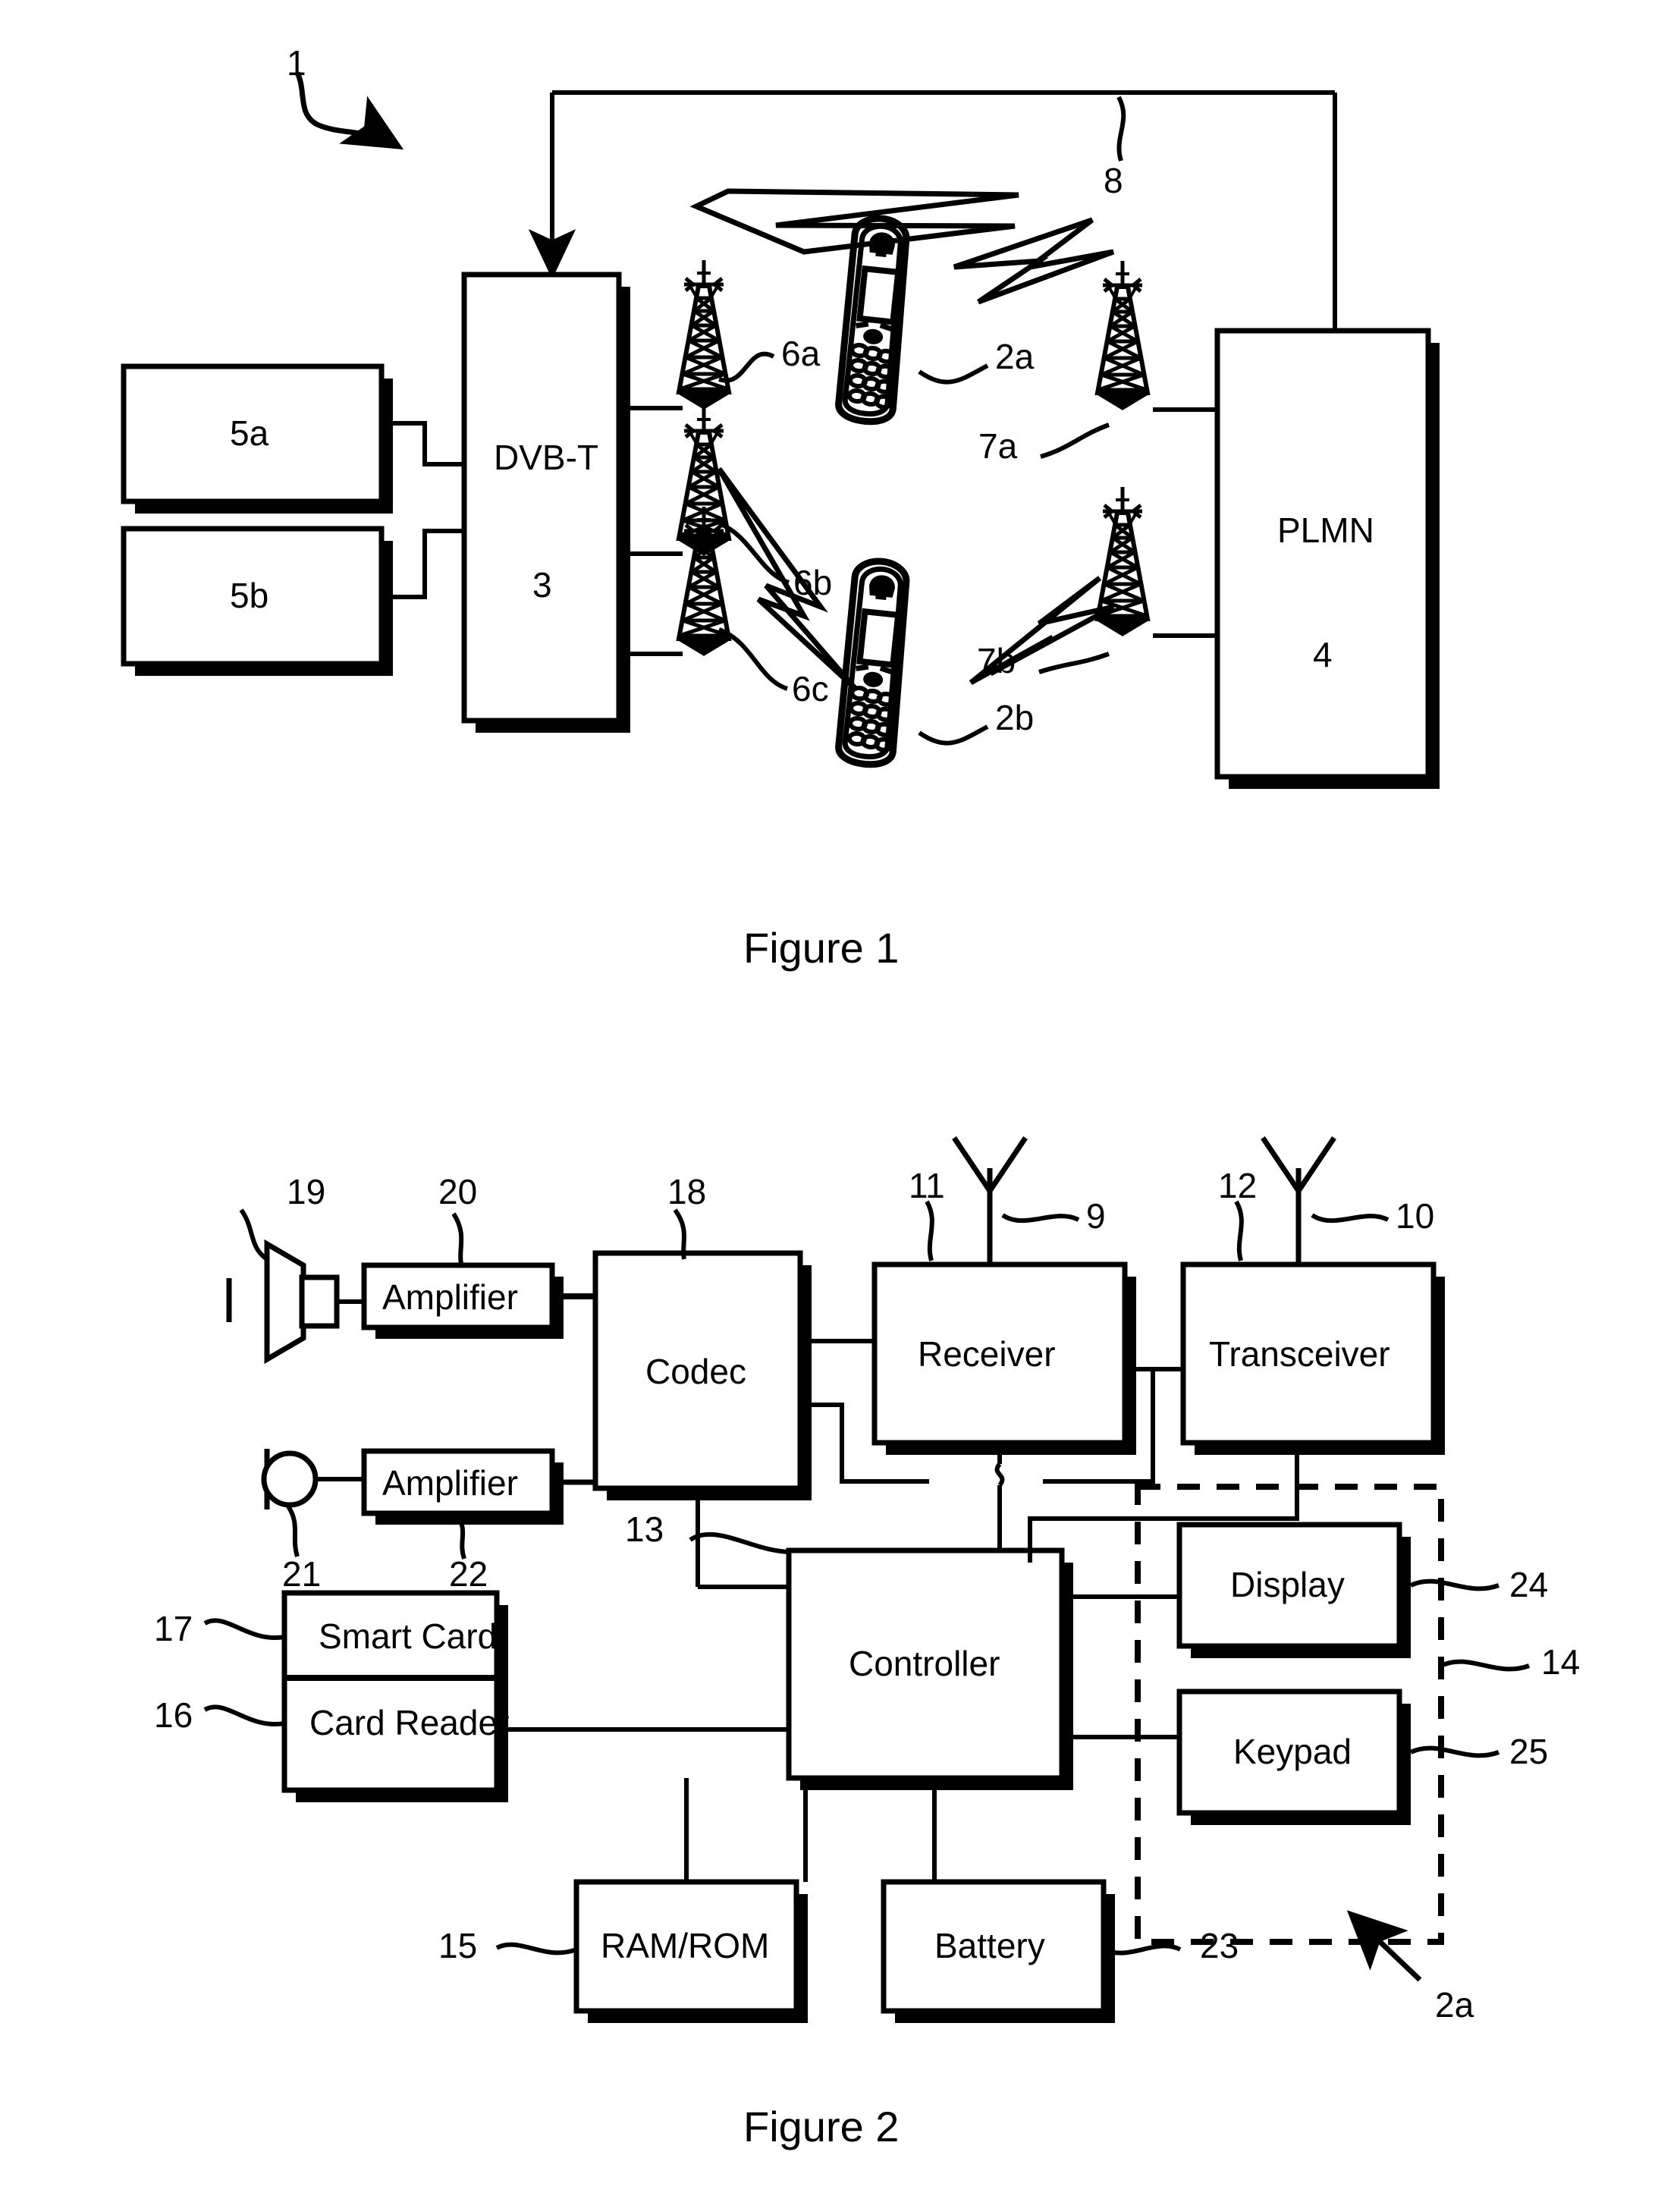 This screenshot has width=1680, height=2199. I want to click on figure-1-caption: Figure 1, so click(821, 948).